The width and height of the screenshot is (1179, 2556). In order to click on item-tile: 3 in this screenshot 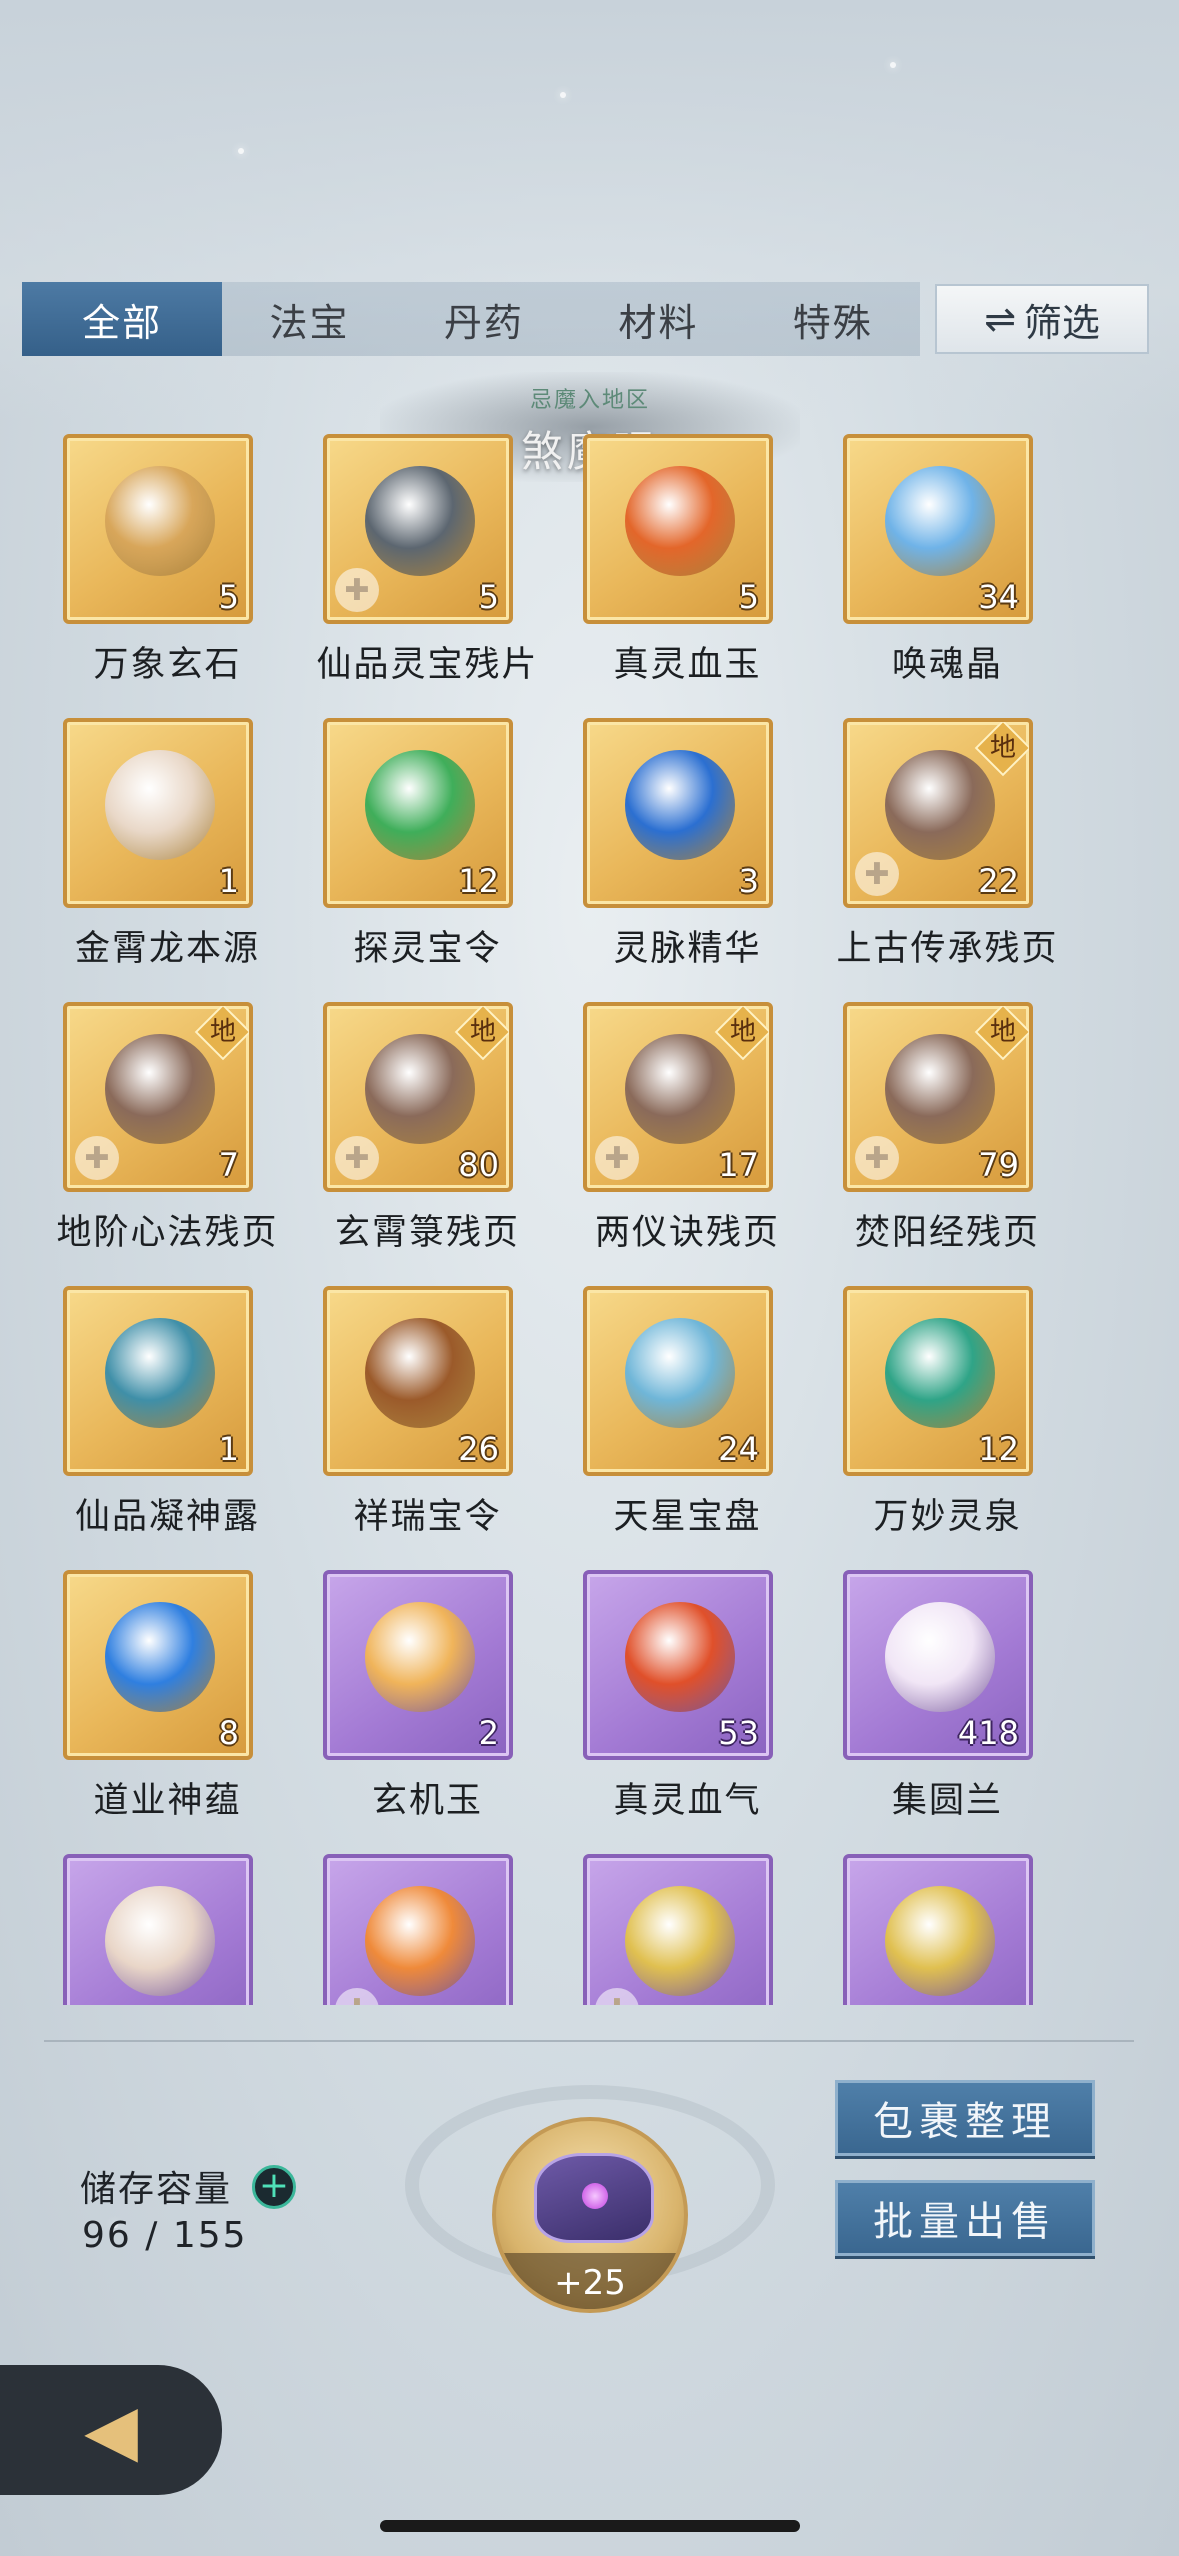, I will do `click(678, 813)`.